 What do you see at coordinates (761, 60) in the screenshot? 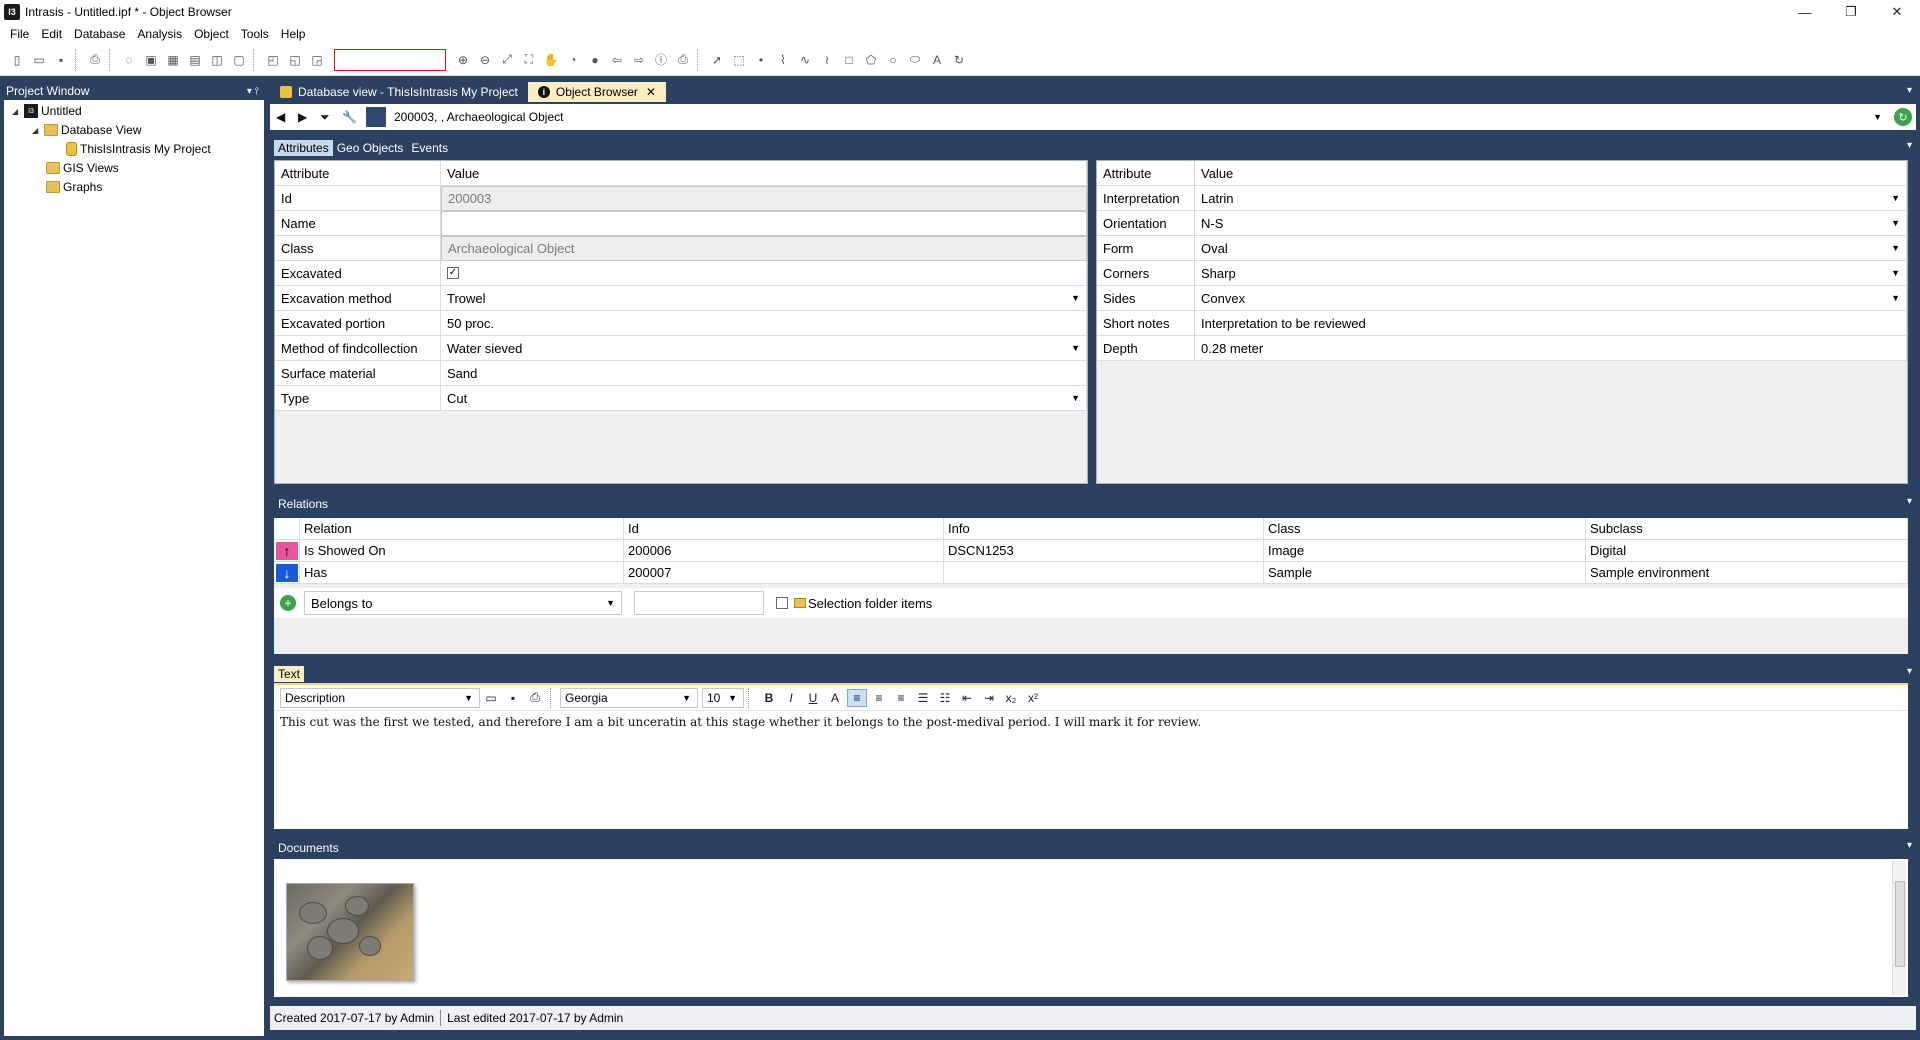
I see `point-icon: •` at bounding box center [761, 60].